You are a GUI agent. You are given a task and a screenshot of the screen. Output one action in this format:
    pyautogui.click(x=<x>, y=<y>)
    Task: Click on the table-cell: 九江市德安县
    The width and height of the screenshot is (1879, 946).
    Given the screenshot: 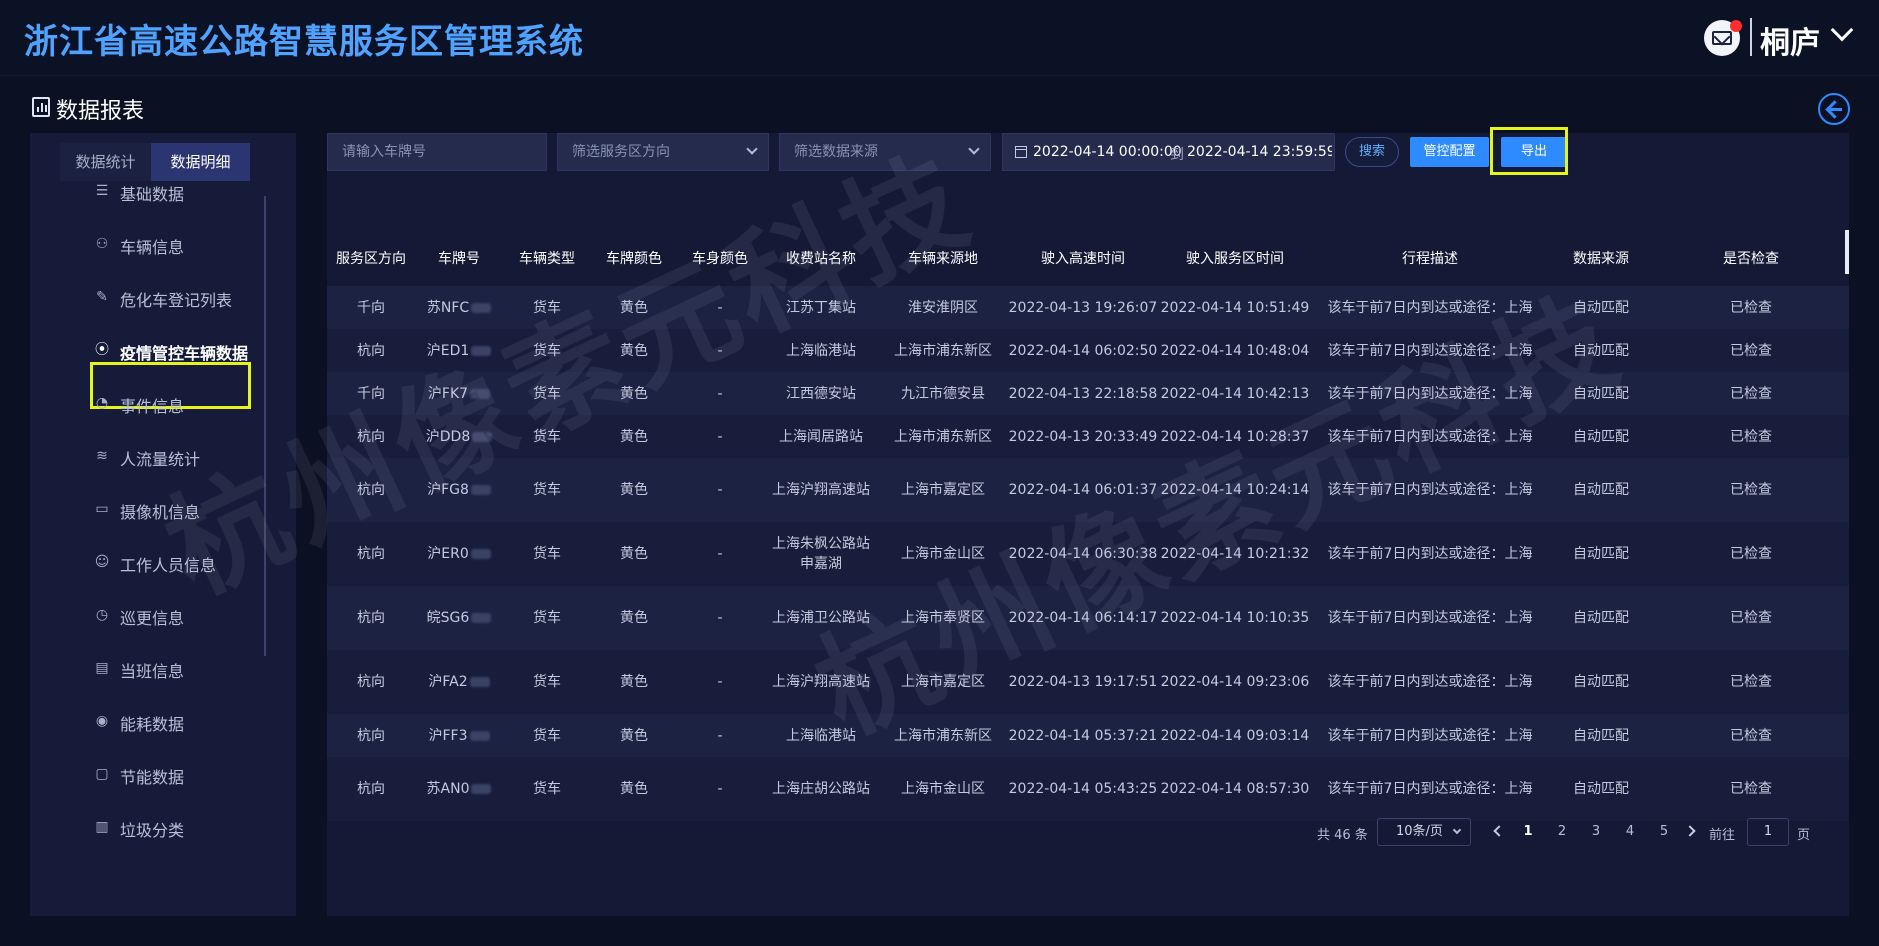 What is the action you would take?
    pyautogui.click(x=943, y=393)
    